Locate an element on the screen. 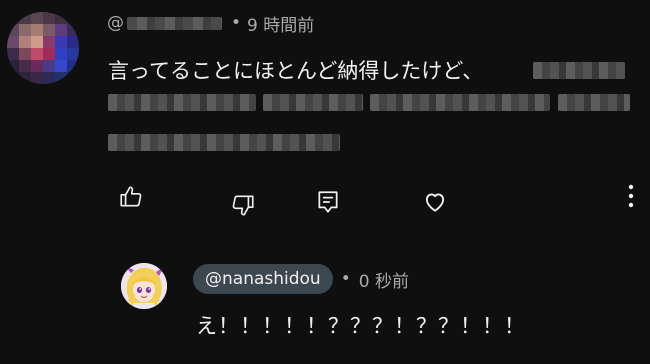 This screenshot has height=364, width=650. comment-header: @ • 9 時間前 is located at coordinates (210, 23).